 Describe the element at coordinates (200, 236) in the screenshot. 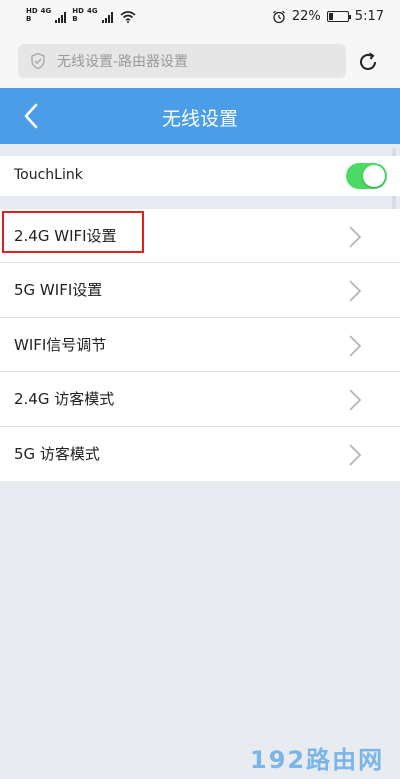

I see `menu-item-2g-wifi-settings: 2.4G WIFI设置` at that location.